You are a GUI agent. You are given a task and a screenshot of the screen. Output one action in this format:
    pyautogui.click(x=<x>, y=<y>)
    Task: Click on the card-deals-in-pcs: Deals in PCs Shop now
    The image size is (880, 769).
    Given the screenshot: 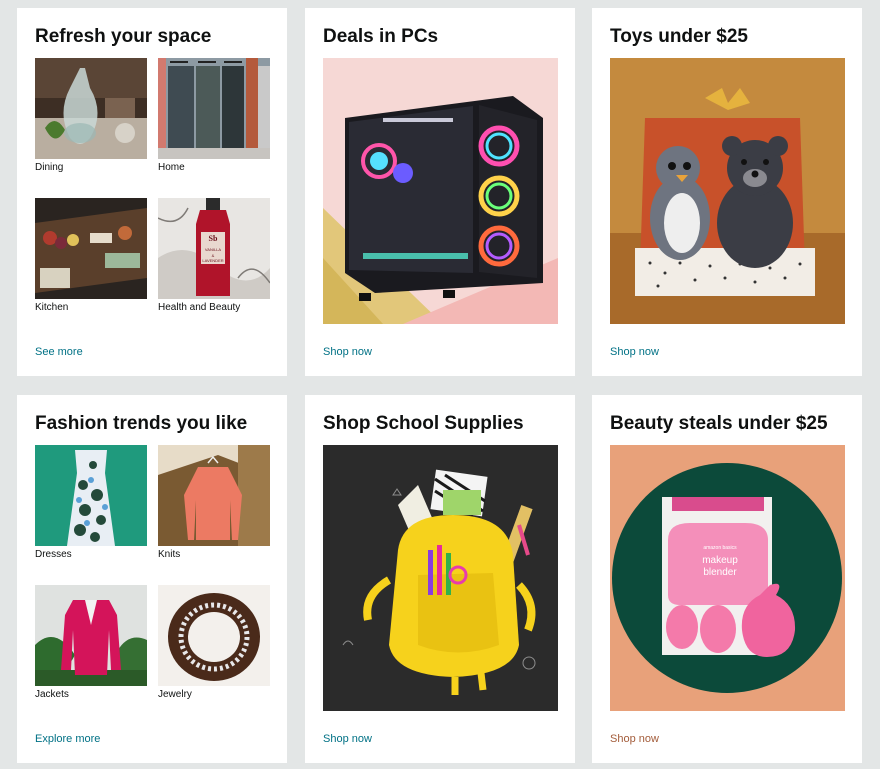 What is the action you would take?
    pyautogui.click(x=440, y=192)
    